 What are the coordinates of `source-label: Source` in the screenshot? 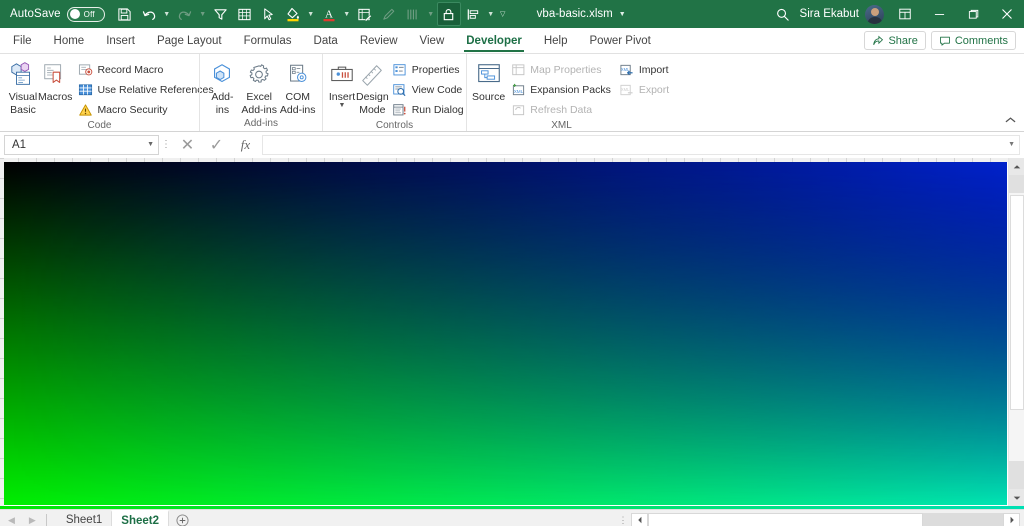 It's located at (489, 97).